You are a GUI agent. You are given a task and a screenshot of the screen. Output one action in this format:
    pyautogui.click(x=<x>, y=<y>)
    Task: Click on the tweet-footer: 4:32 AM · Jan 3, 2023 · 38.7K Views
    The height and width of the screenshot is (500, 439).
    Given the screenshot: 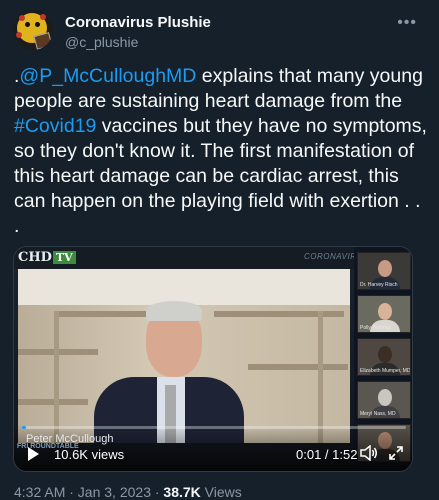 What is the action you would take?
    pyautogui.click(x=128, y=492)
    